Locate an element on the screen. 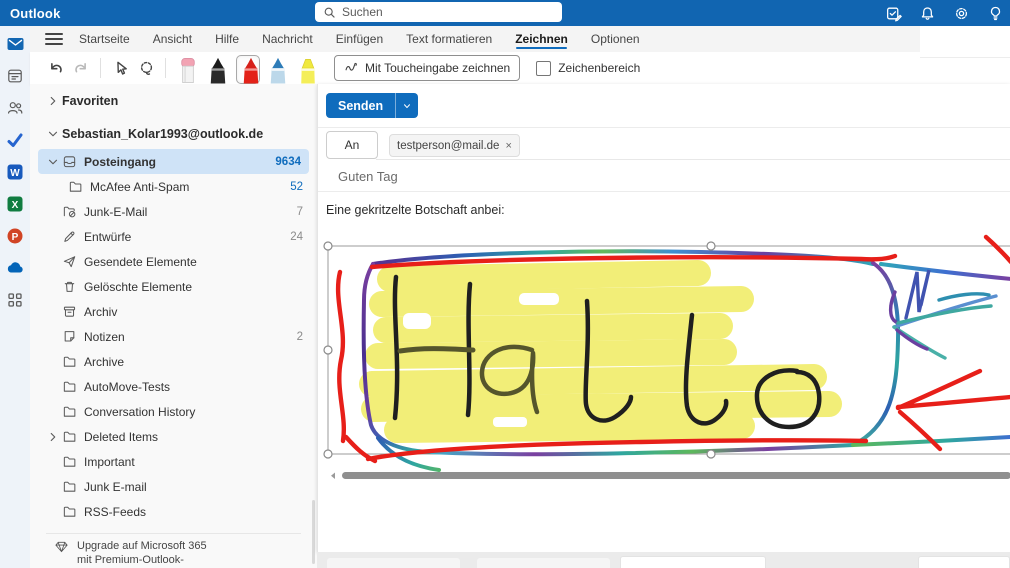  ribbon-right-gap is located at coordinates (965, 55).